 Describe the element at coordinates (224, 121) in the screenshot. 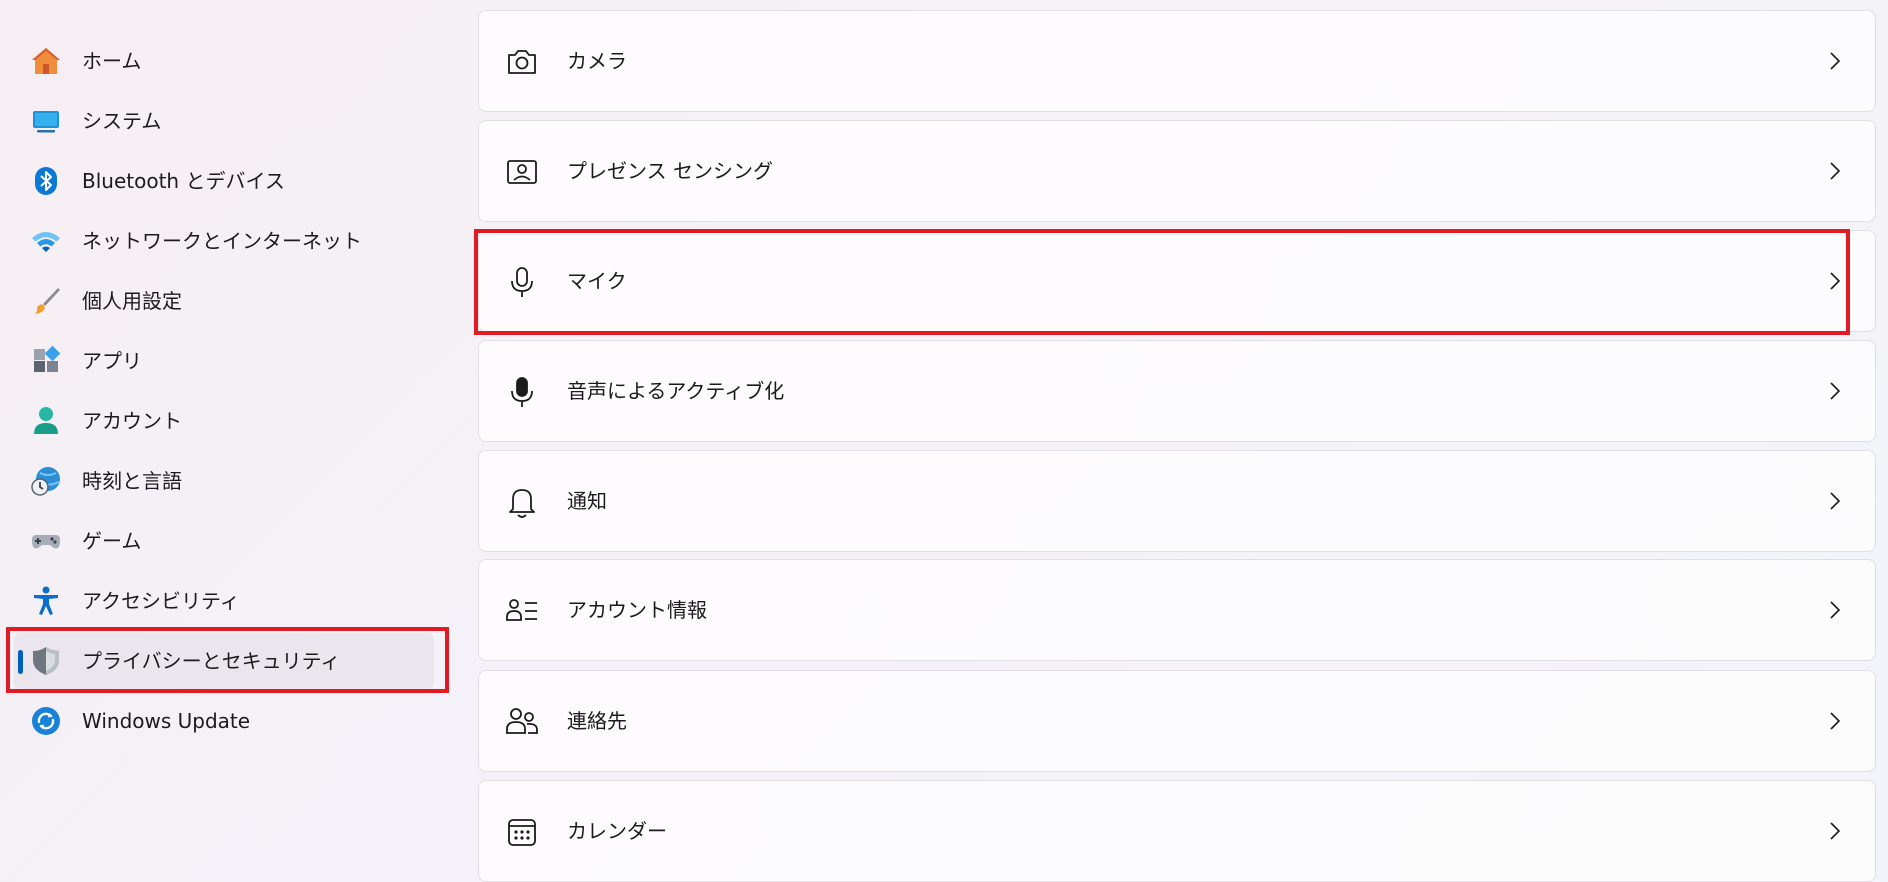

I see `sidebar-item-system: システム` at that location.